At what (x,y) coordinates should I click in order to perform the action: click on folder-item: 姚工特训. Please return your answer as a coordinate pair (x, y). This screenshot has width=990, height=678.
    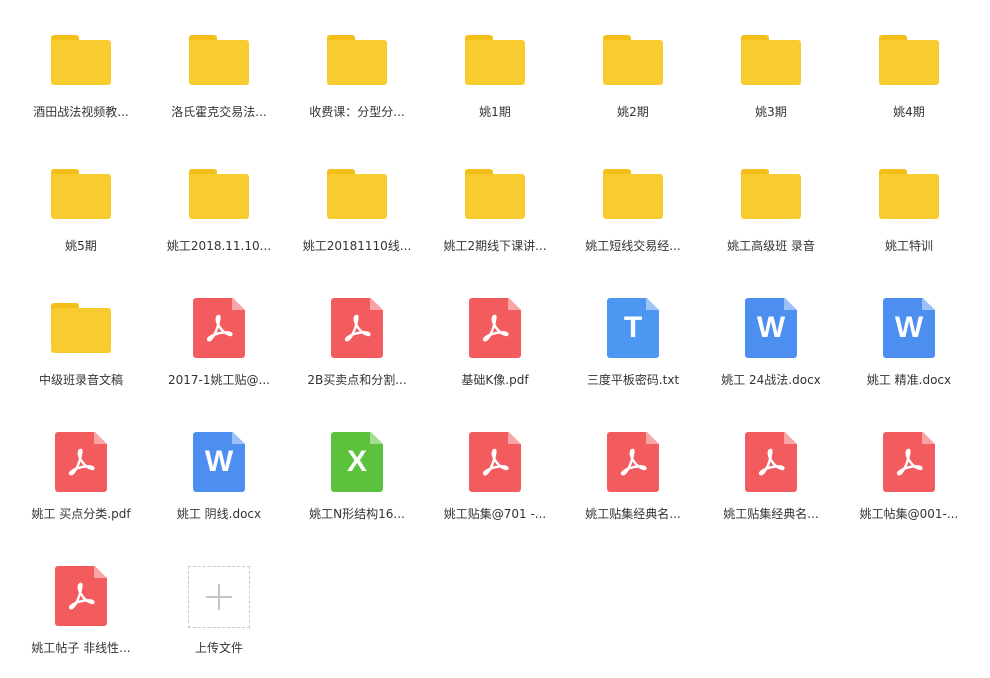
    Looking at the image, I should click on (909, 209).